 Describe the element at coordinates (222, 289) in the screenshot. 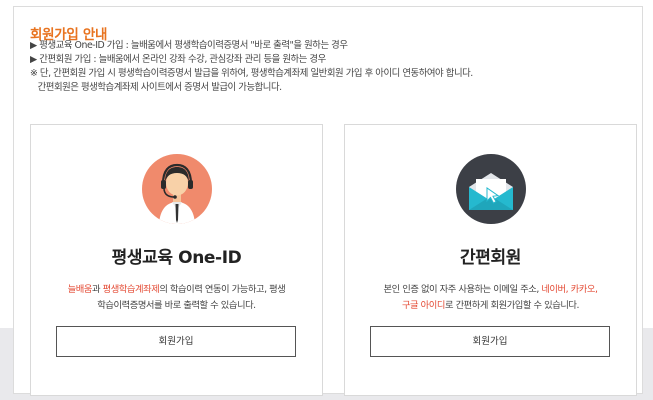

I see `desc-text: 의 학습이력 연동이 가능하고, 평생` at that location.